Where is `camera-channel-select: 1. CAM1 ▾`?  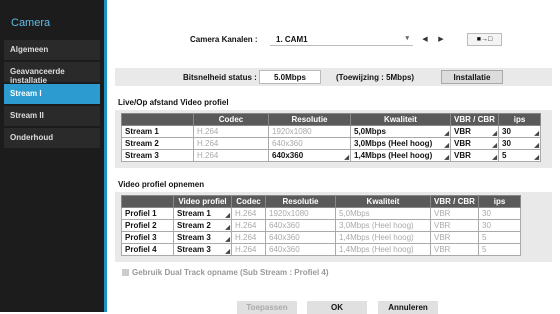 camera-channel-select: 1. CAM1 ▾ is located at coordinates (341, 39).